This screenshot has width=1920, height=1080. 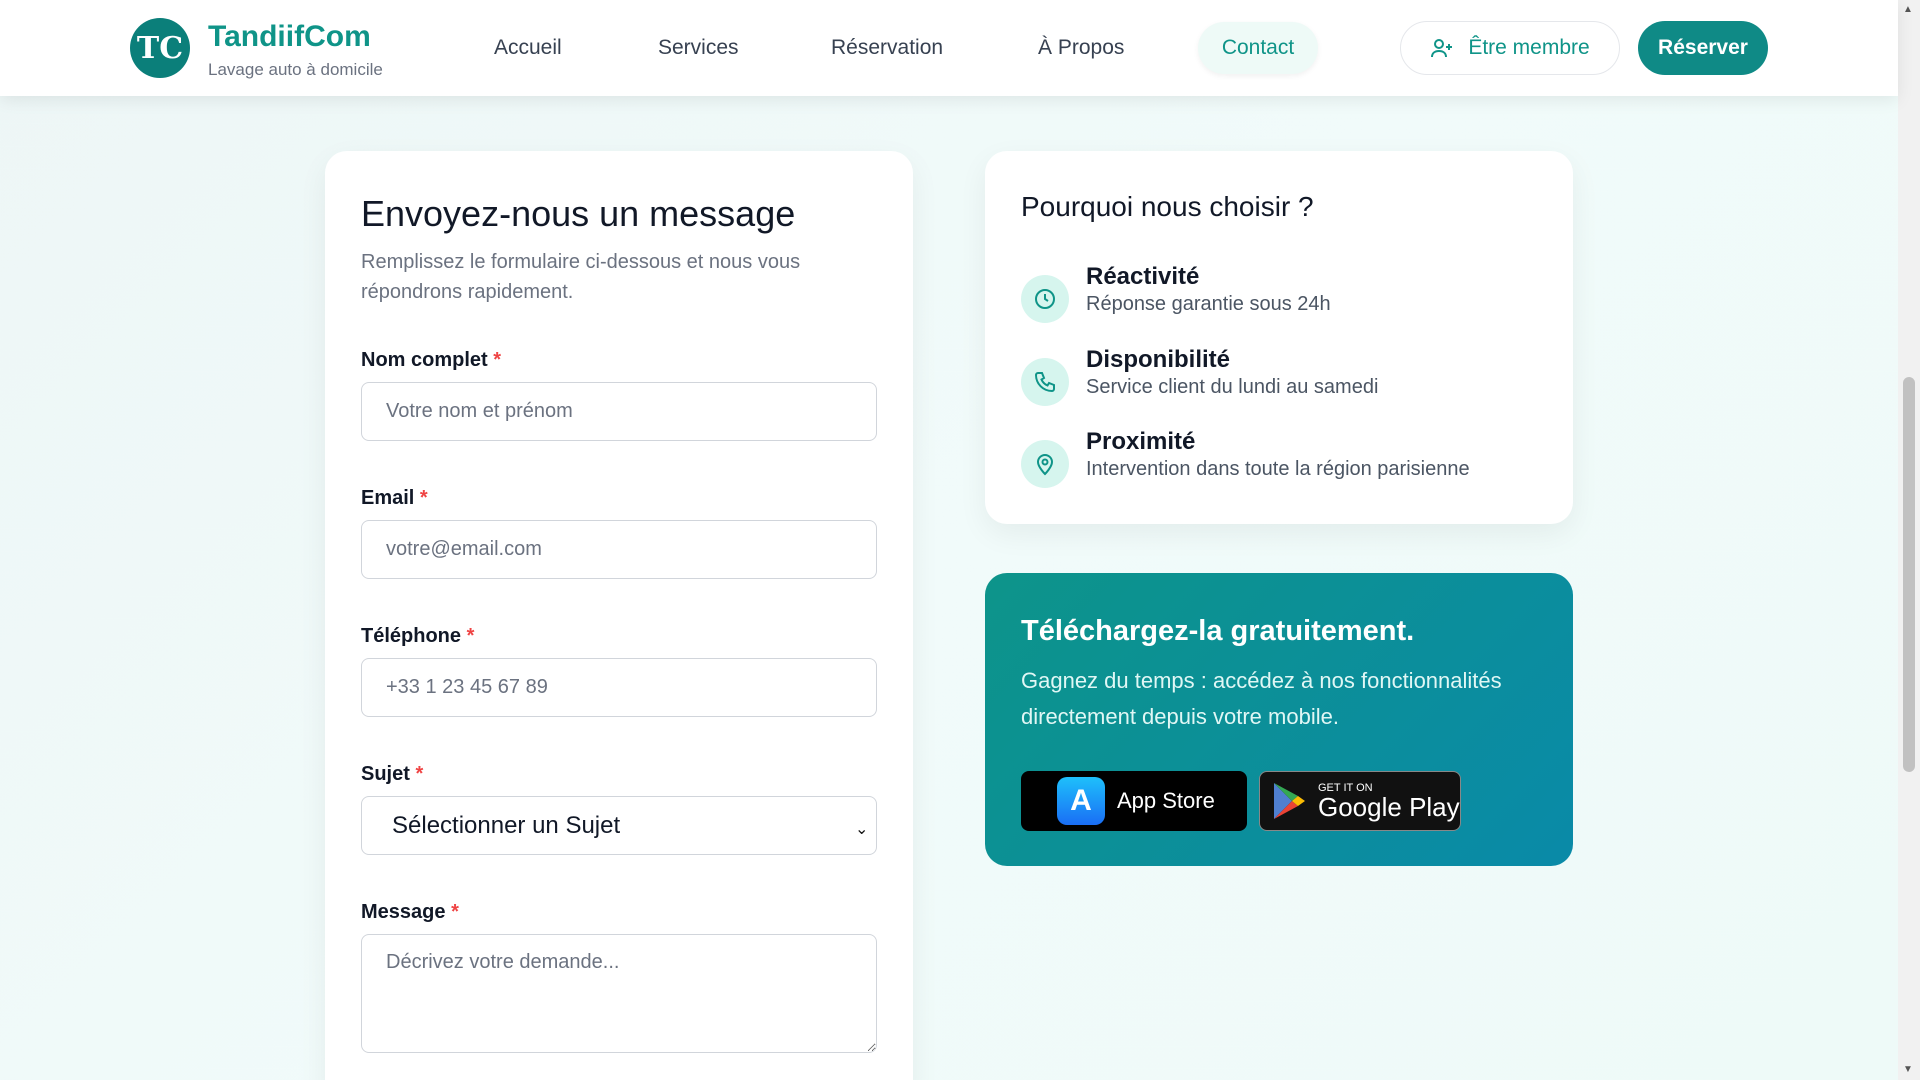 I want to click on subject-select: Sélectionner un Sujet, so click(x=619, y=825).